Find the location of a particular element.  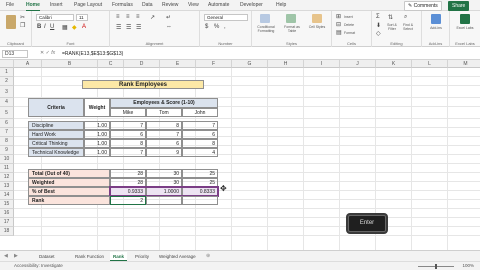

fx-icon: fx is located at coordinates (53, 53).